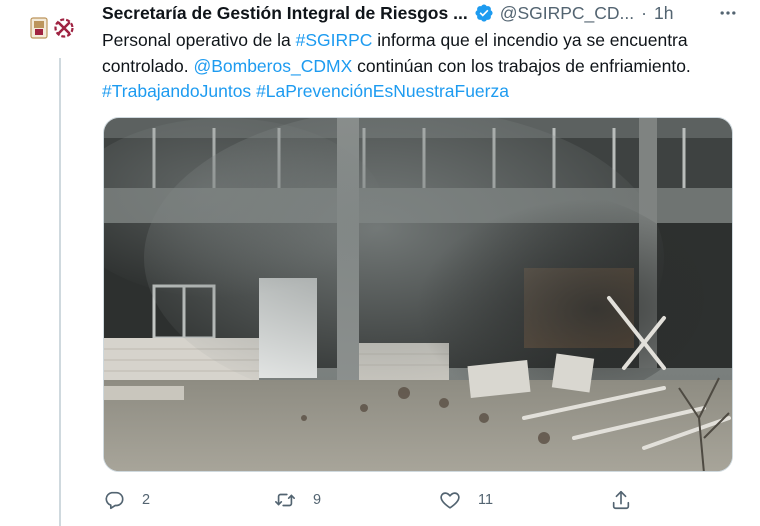 This screenshot has width=760, height=526. I want to click on cdmx-shield-logo-icon, so click(39, 28).